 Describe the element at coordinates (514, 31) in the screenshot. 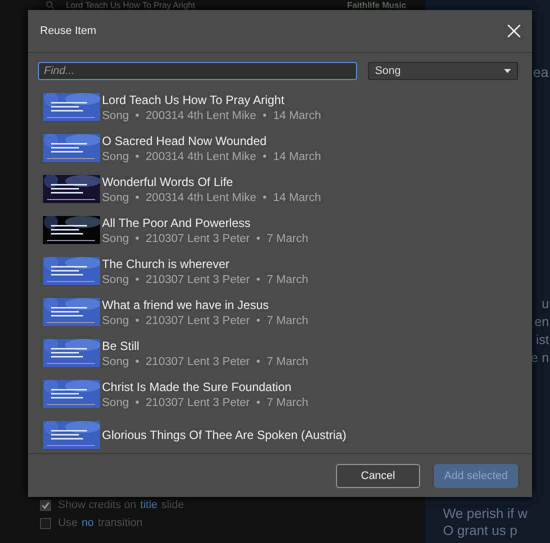

I see `close-icon` at that location.